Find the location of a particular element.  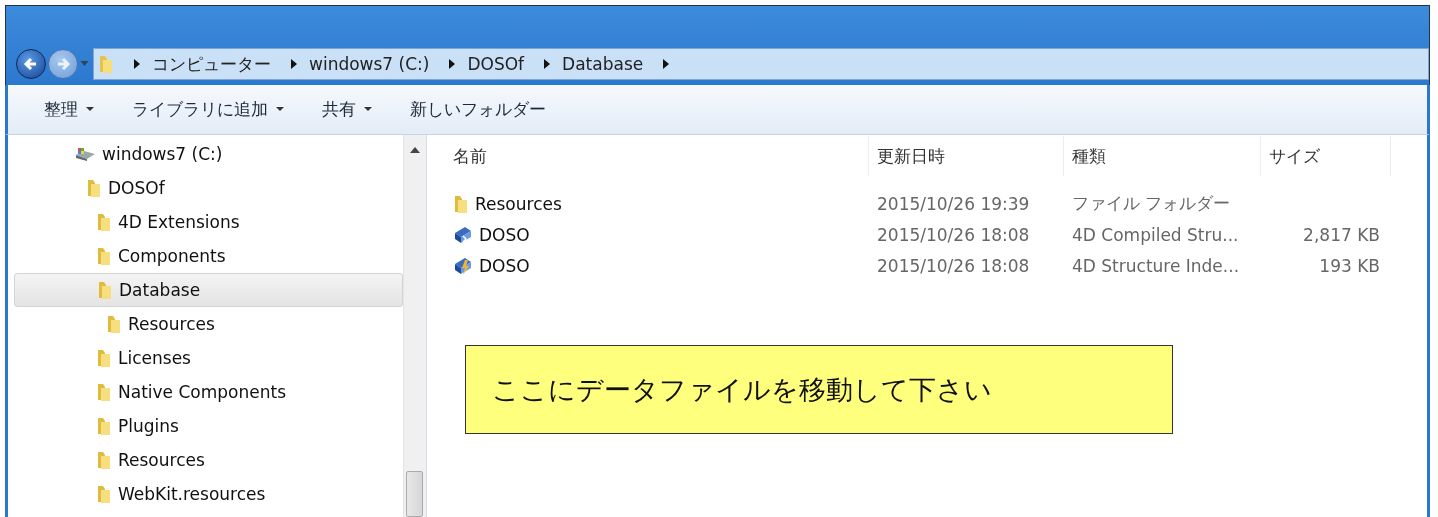

address-bar: コンピューター windows7 (C:) DOSOf Database is located at coordinates (761, 64).